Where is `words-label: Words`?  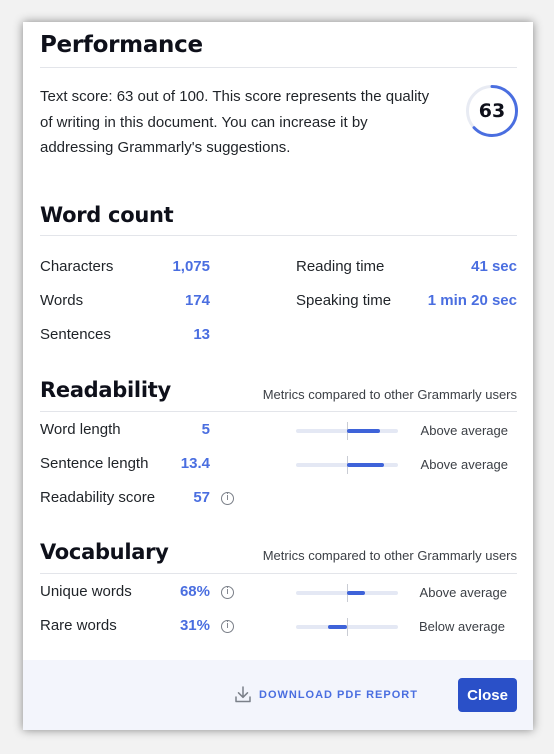 words-label: Words is located at coordinates (62, 300).